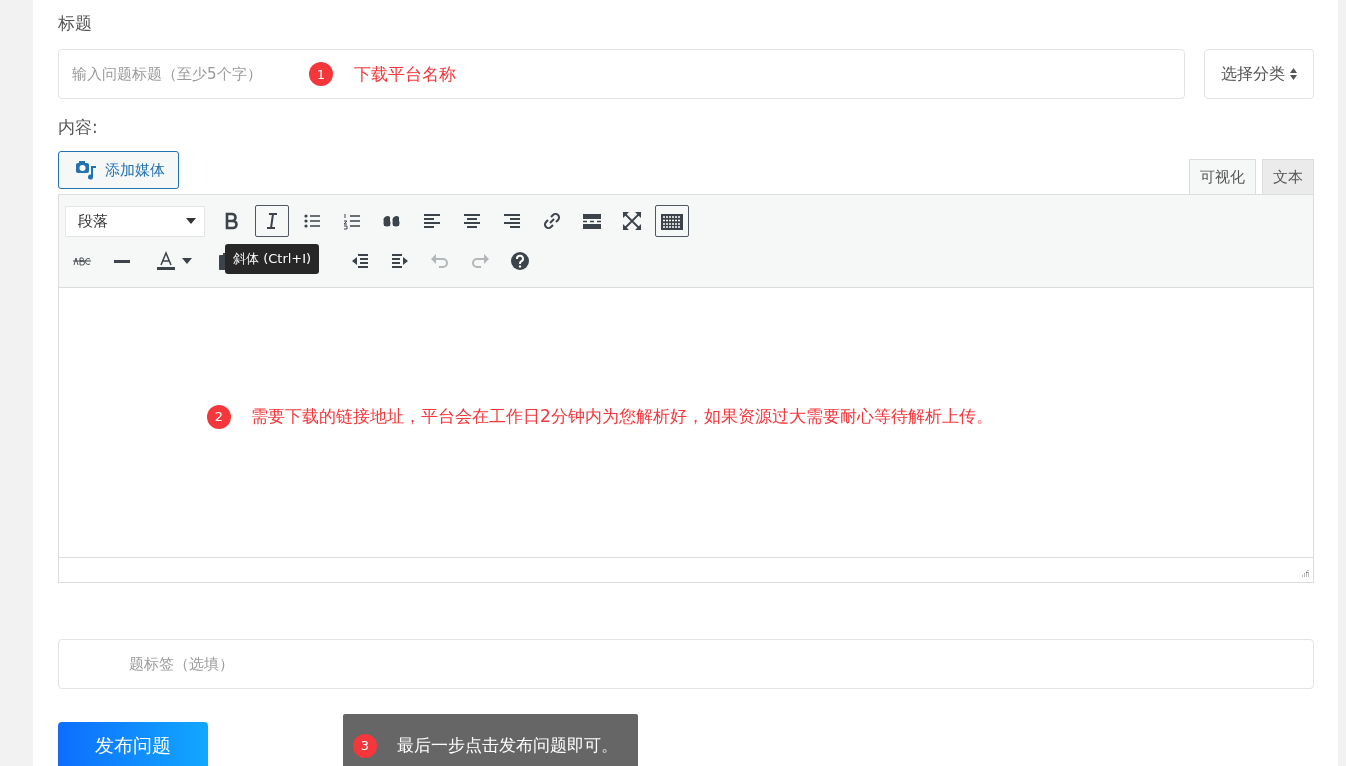 The height and width of the screenshot is (766, 1346). I want to click on resize-handle-icon, so click(1304, 573).